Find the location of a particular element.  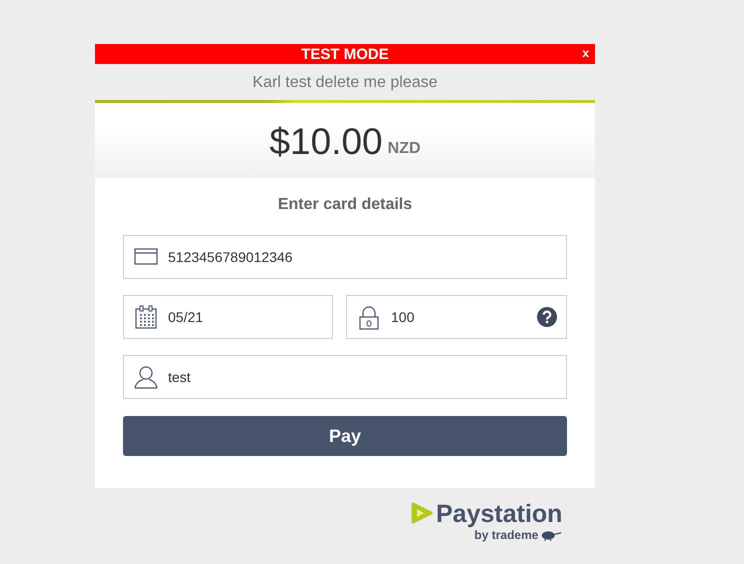

pay-button: Pay is located at coordinates (345, 436).